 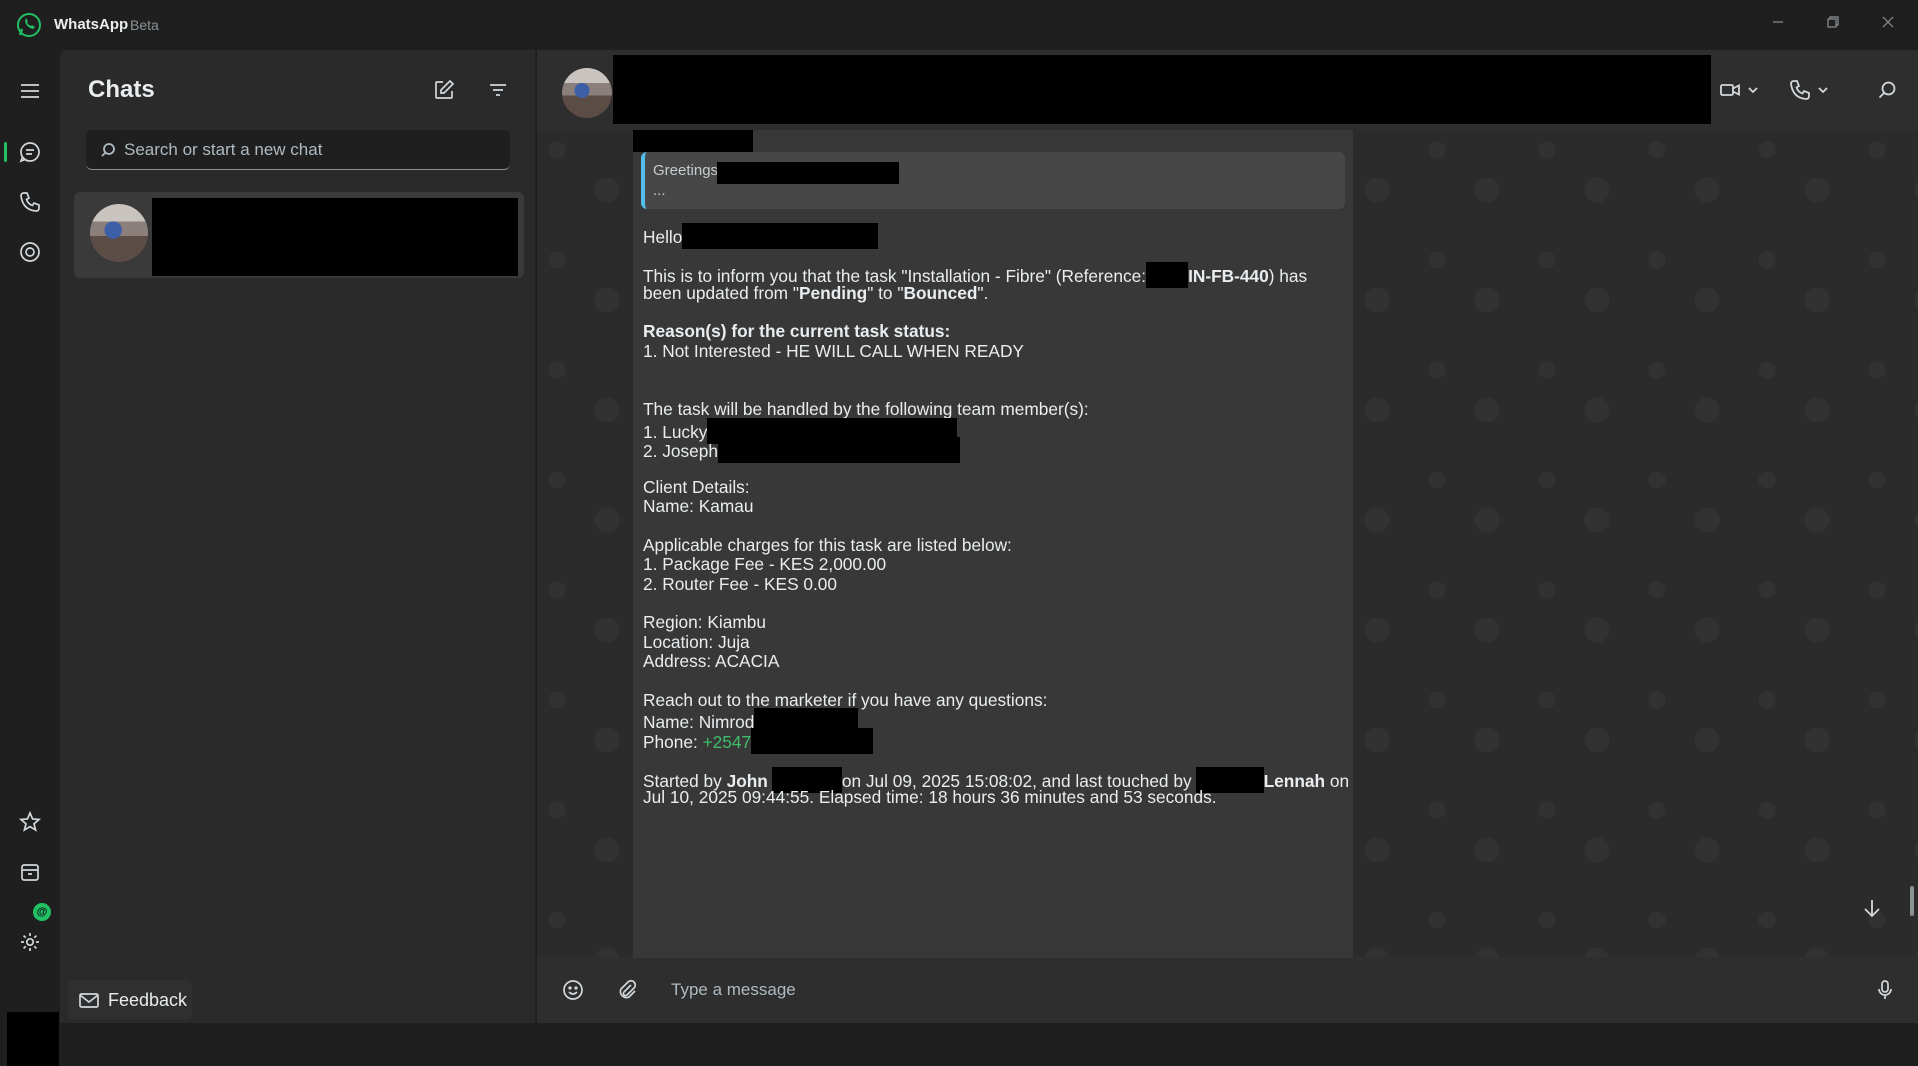 What do you see at coordinates (959, 25) in the screenshot?
I see `title-bar: WhatsApp Beta` at bounding box center [959, 25].